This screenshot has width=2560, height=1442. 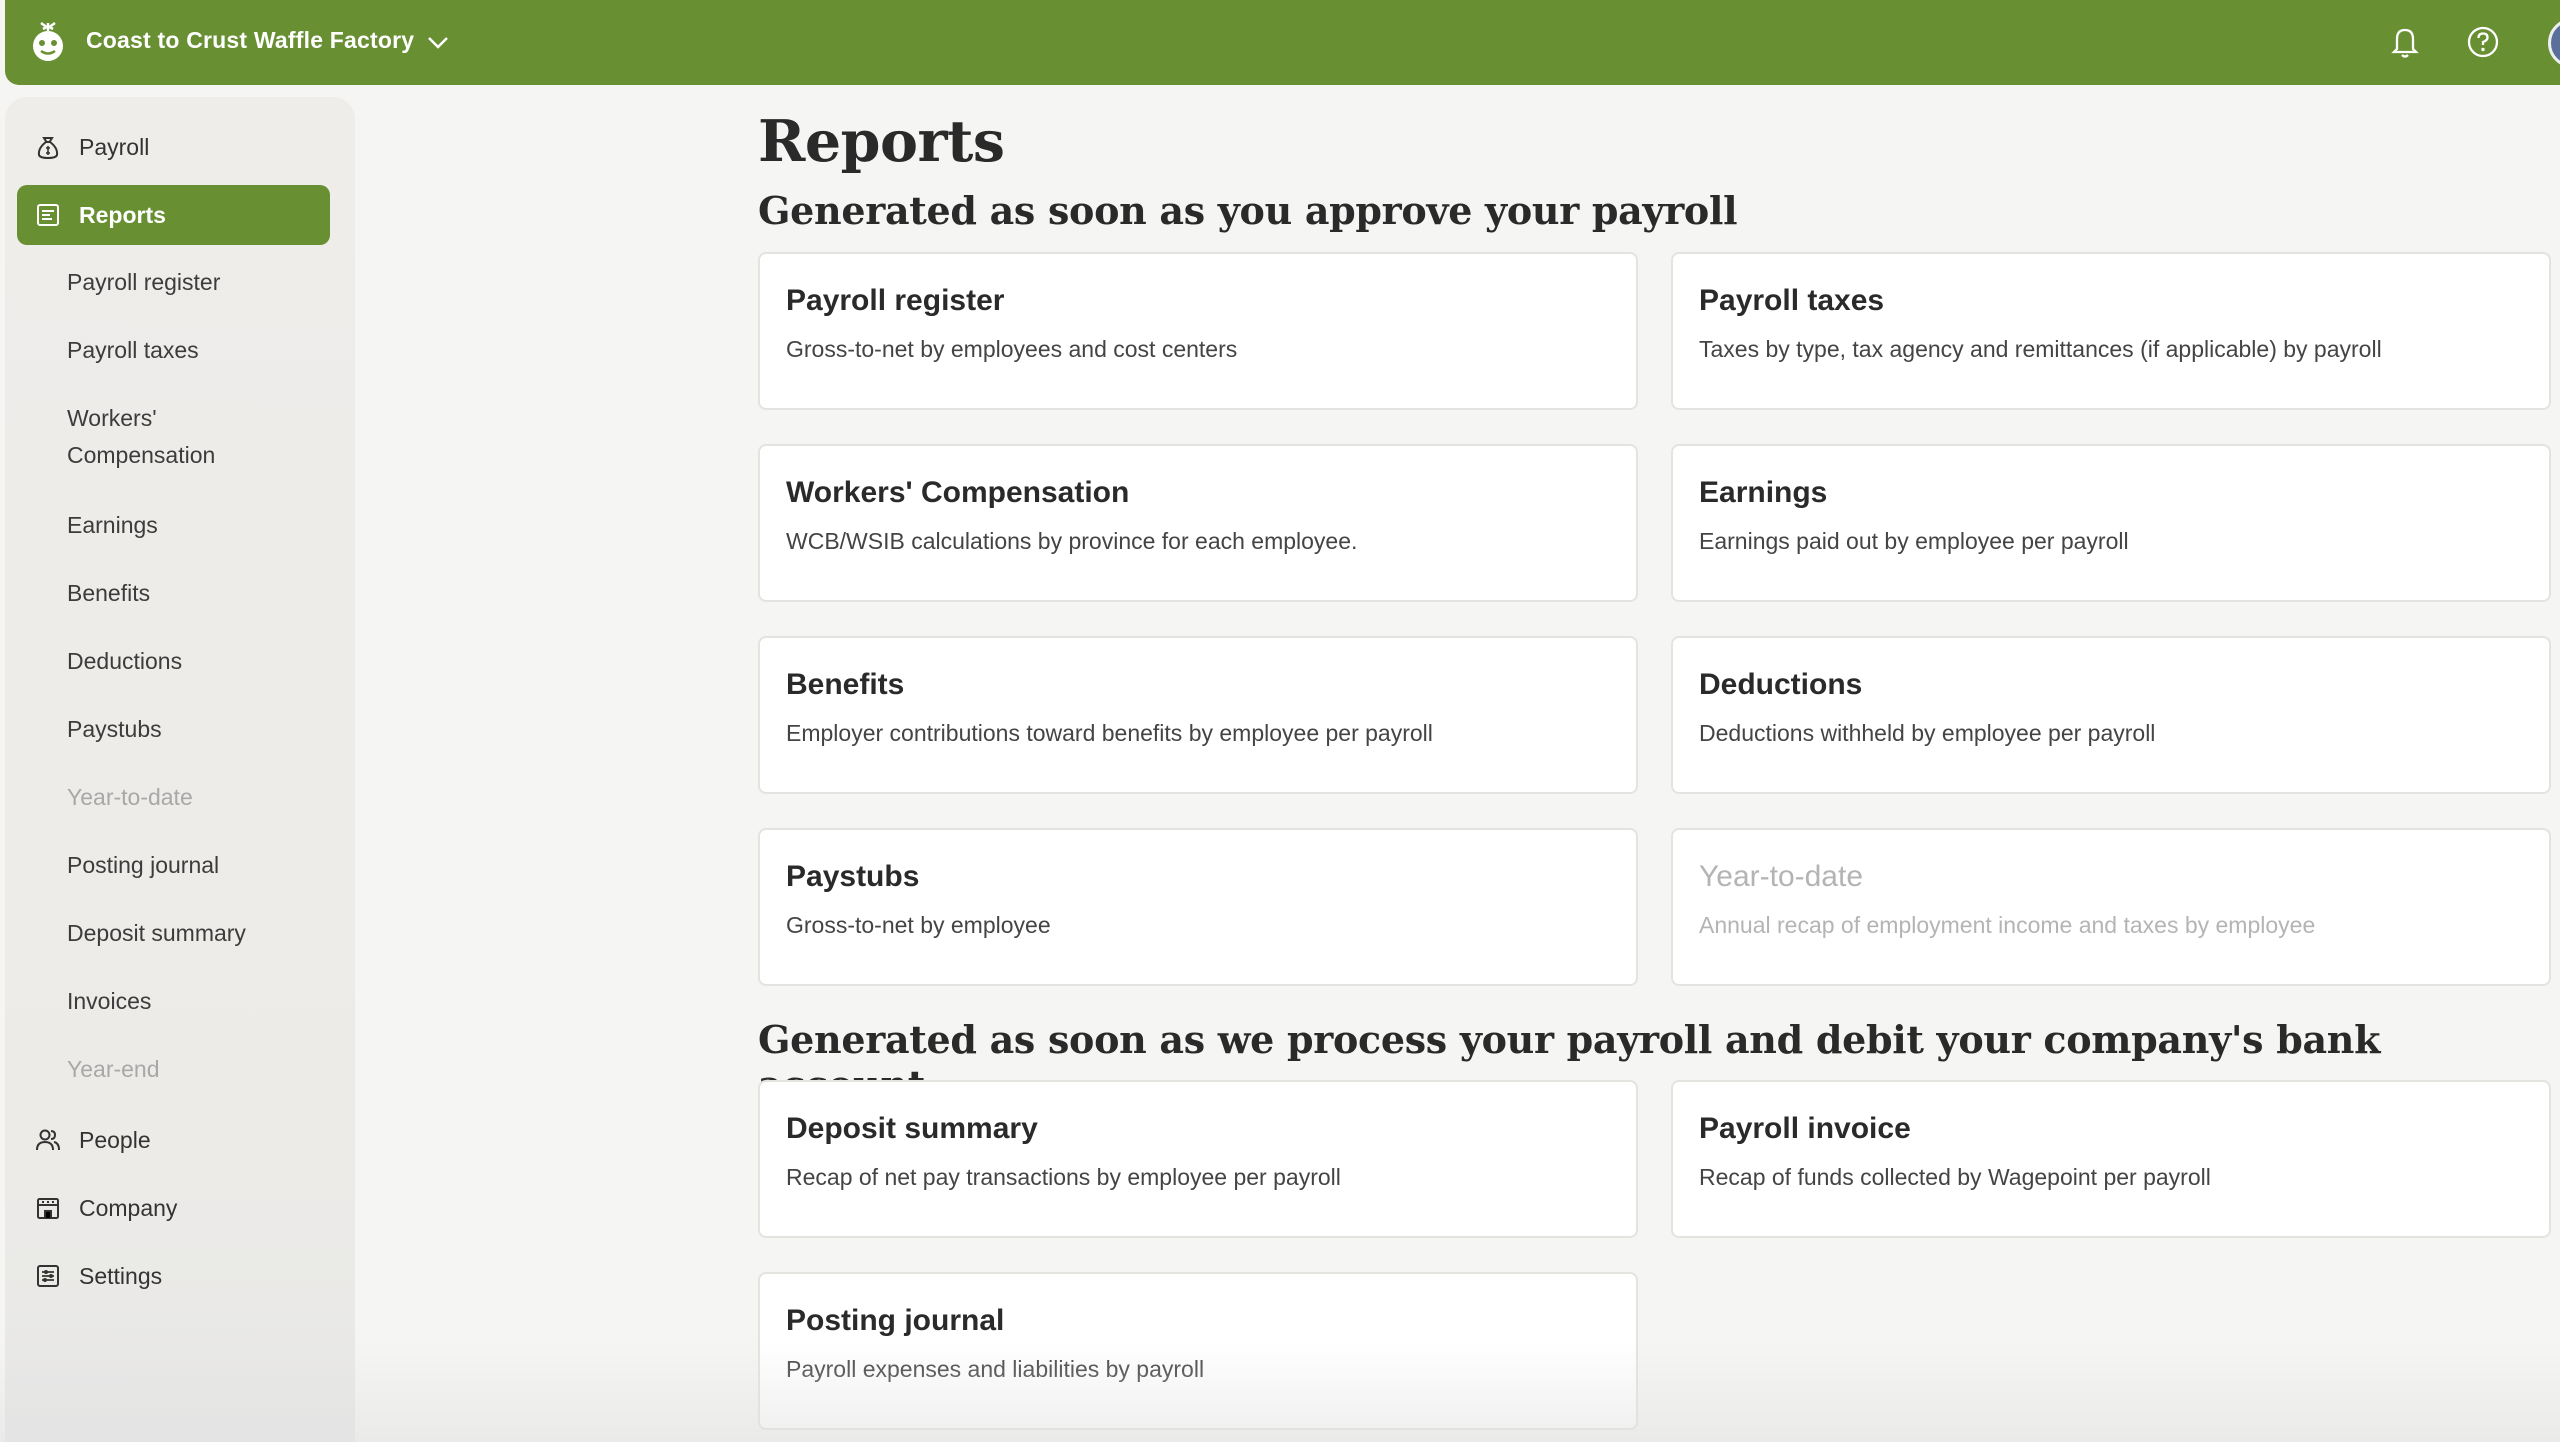 What do you see at coordinates (958, 492) in the screenshot?
I see `card-title: Workers' Compensation` at bounding box center [958, 492].